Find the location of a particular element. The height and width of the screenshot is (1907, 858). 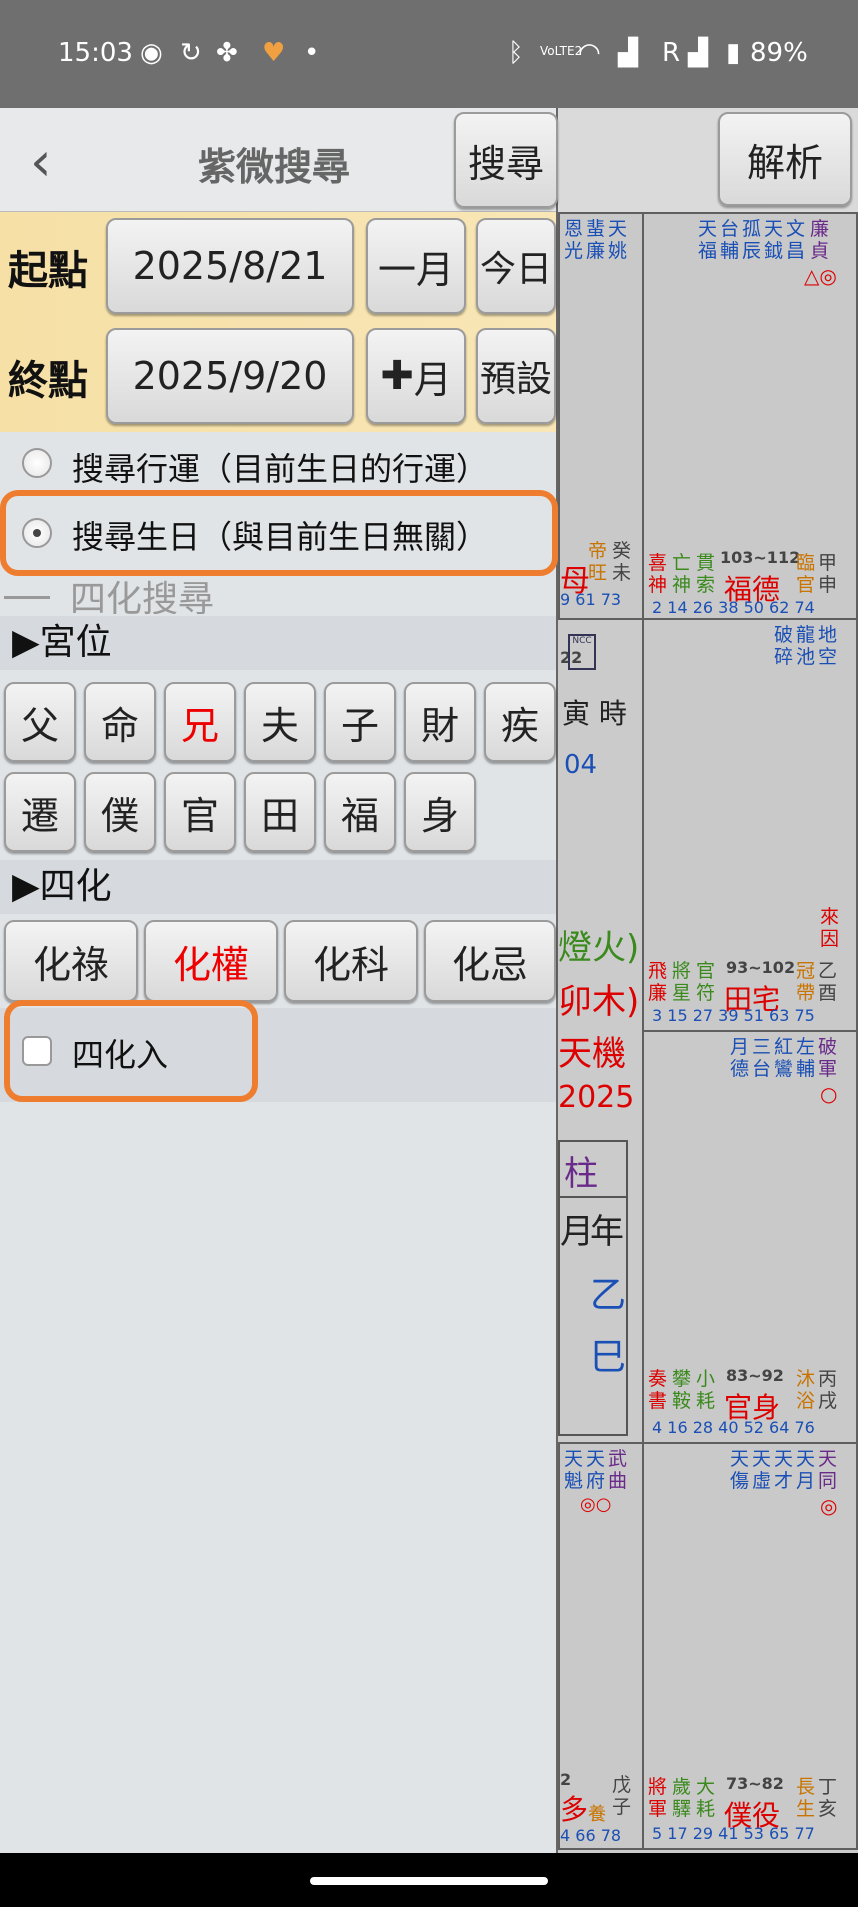

palace-button: 子 is located at coordinates (360, 722).